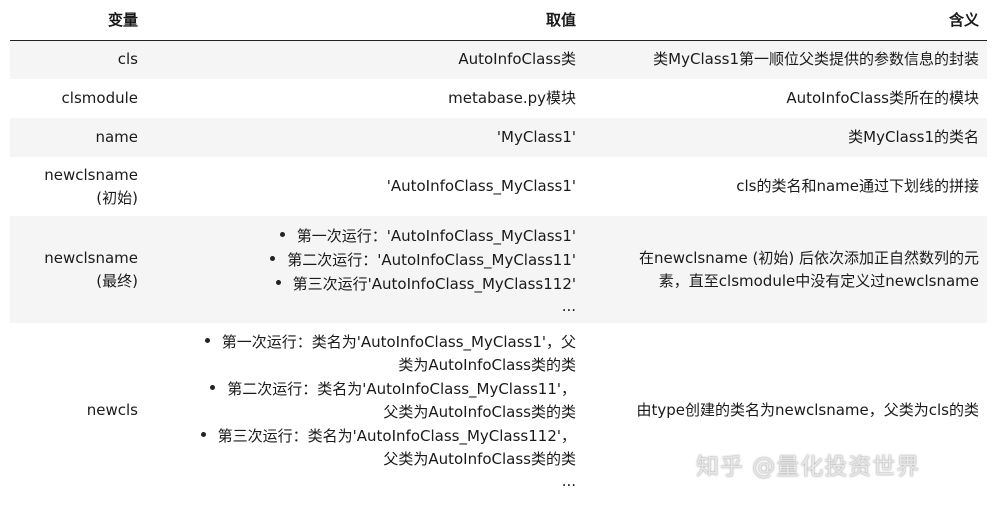 The height and width of the screenshot is (506, 996). What do you see at coordinates (78, 59) in the screenshot?
I see `cell-var: cls` at bounding box center [78, 59].